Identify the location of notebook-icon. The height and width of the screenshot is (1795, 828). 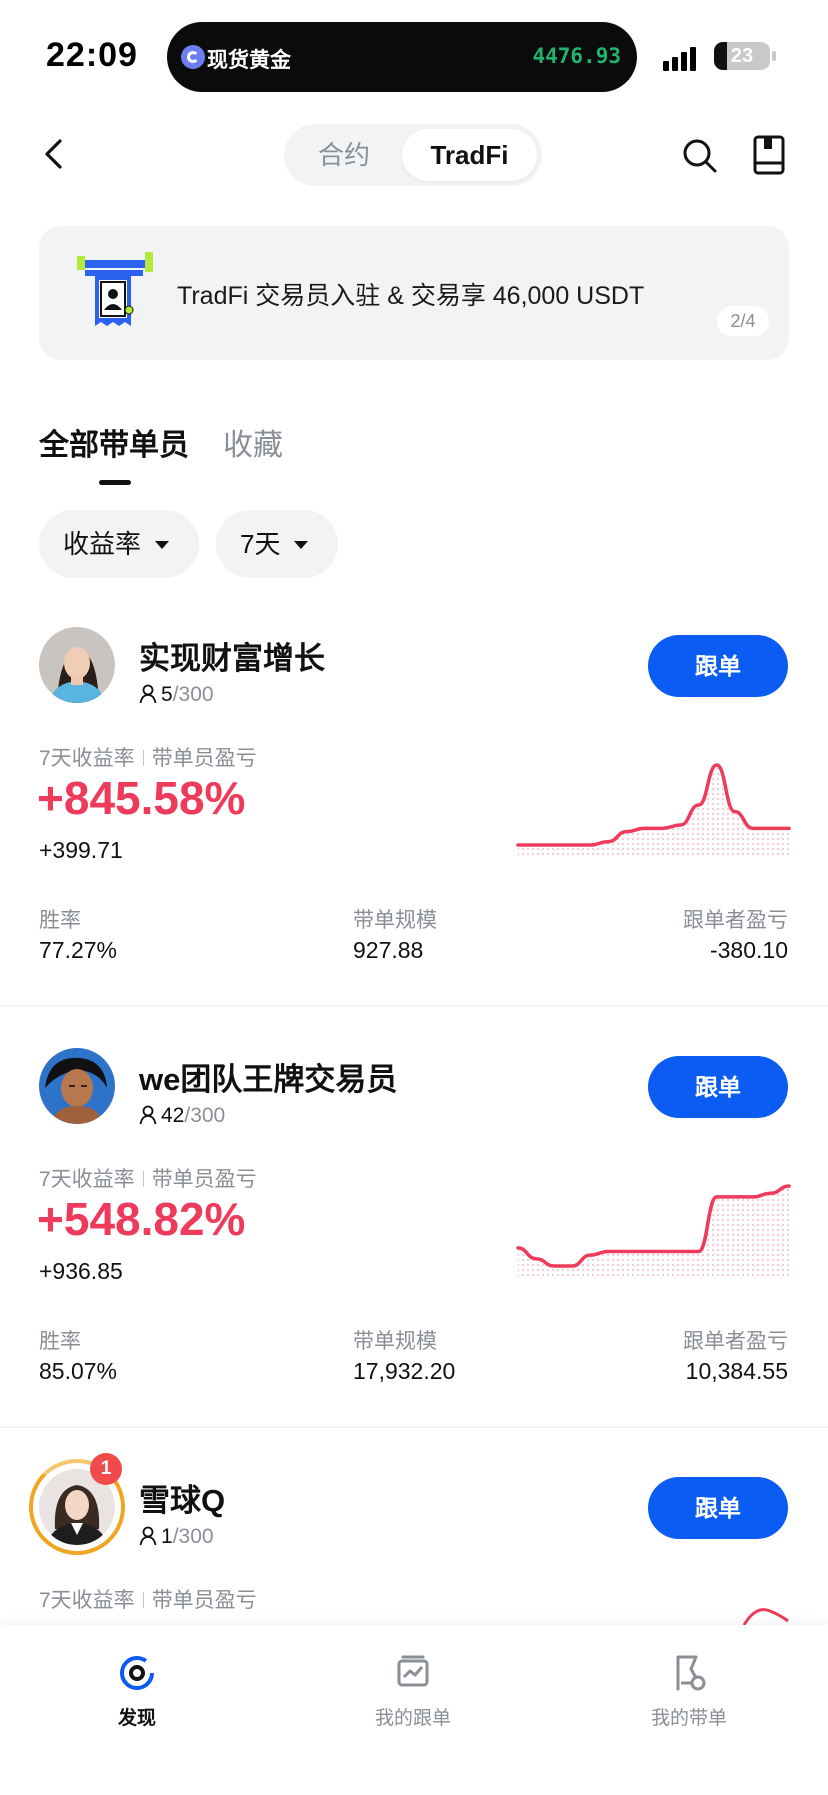
(769, 155).